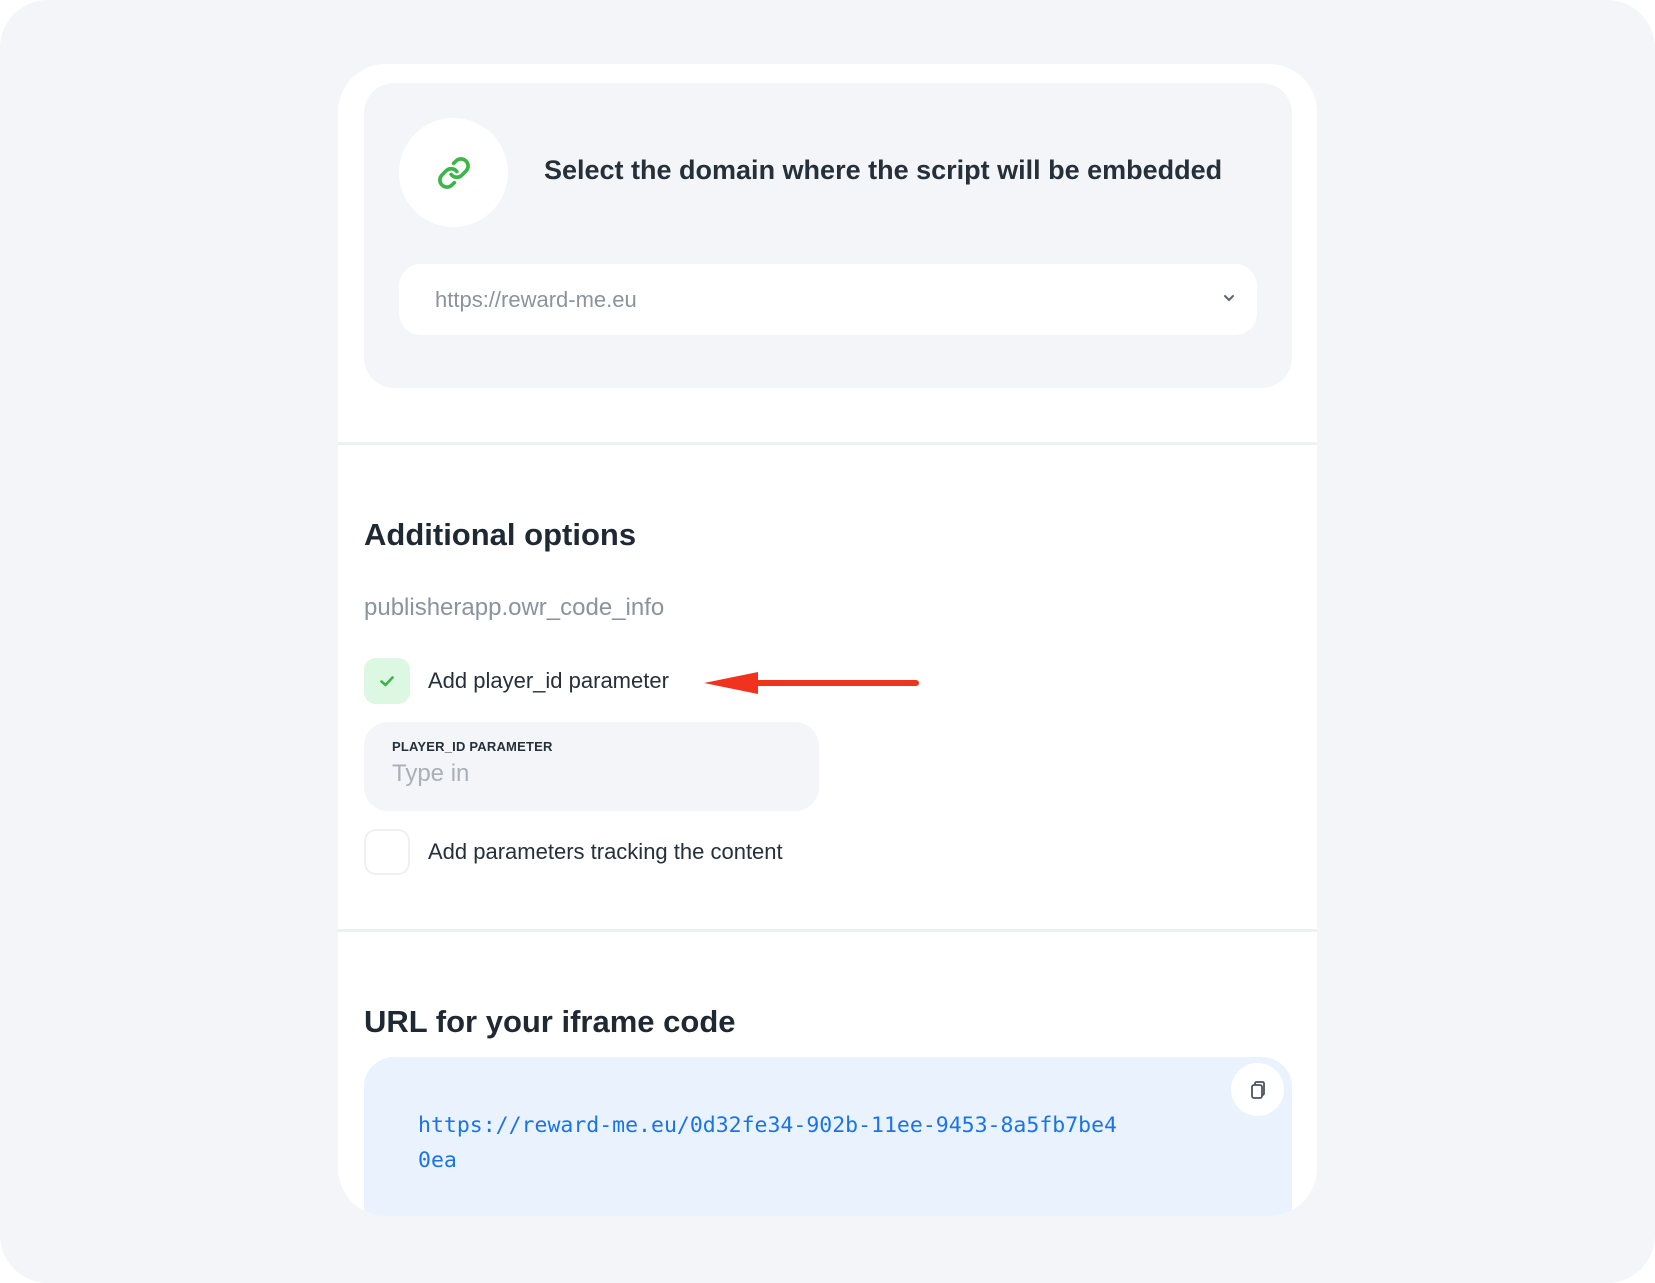 The width and height of the screenshot is (1655, 1283). What do you see at coordinates (605, 852) in the screenshot?
I see `tracking-parameters-checkbox-label: Add parameters tracking the content` at bounding box center [605, 852].